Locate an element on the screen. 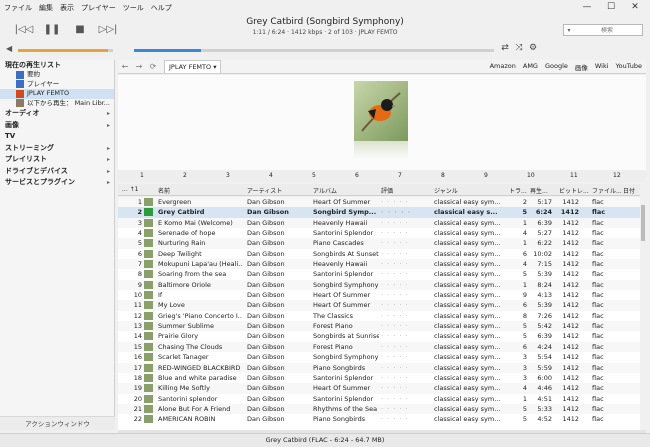 This screenshot has width=650, height=447. col-header-artist: アーティスト is located at coordinates (264, 190).